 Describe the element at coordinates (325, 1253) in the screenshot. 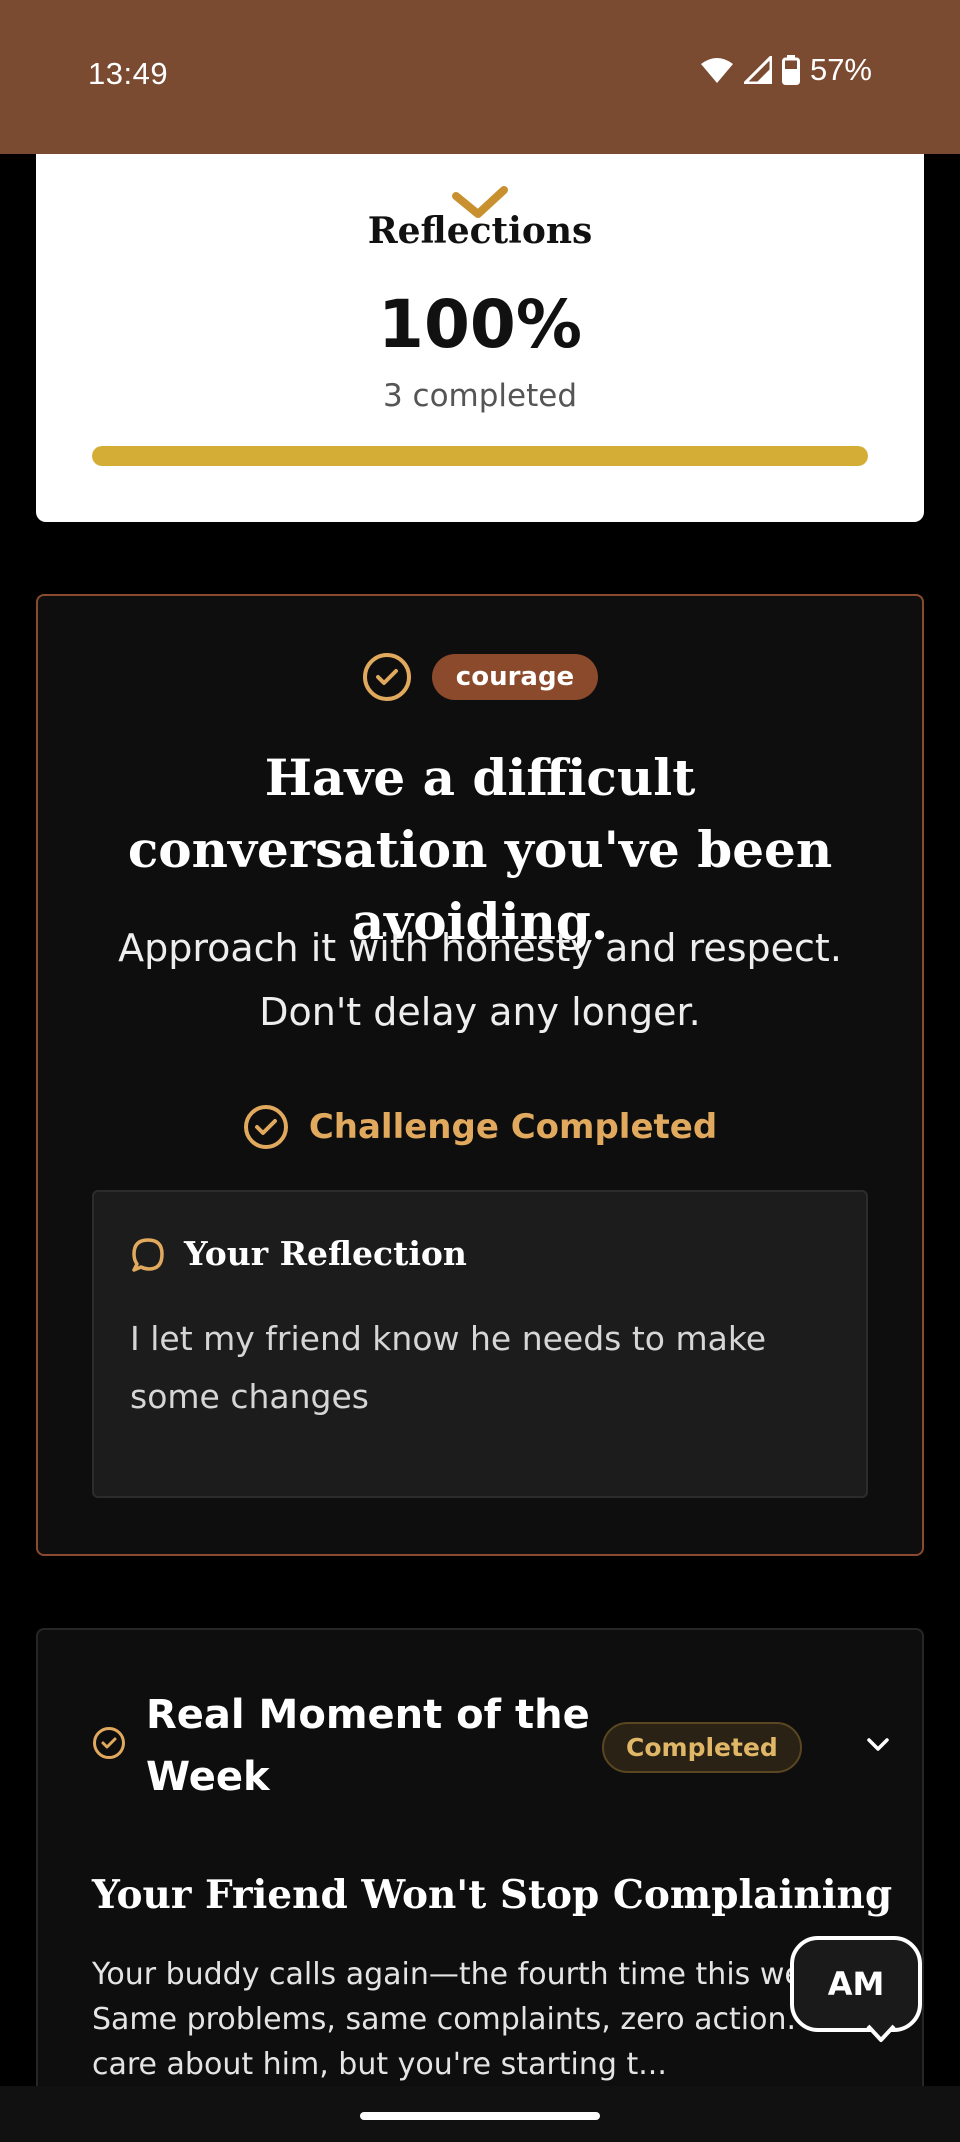

I see `reflection-heading: Your Reflection` at that location.